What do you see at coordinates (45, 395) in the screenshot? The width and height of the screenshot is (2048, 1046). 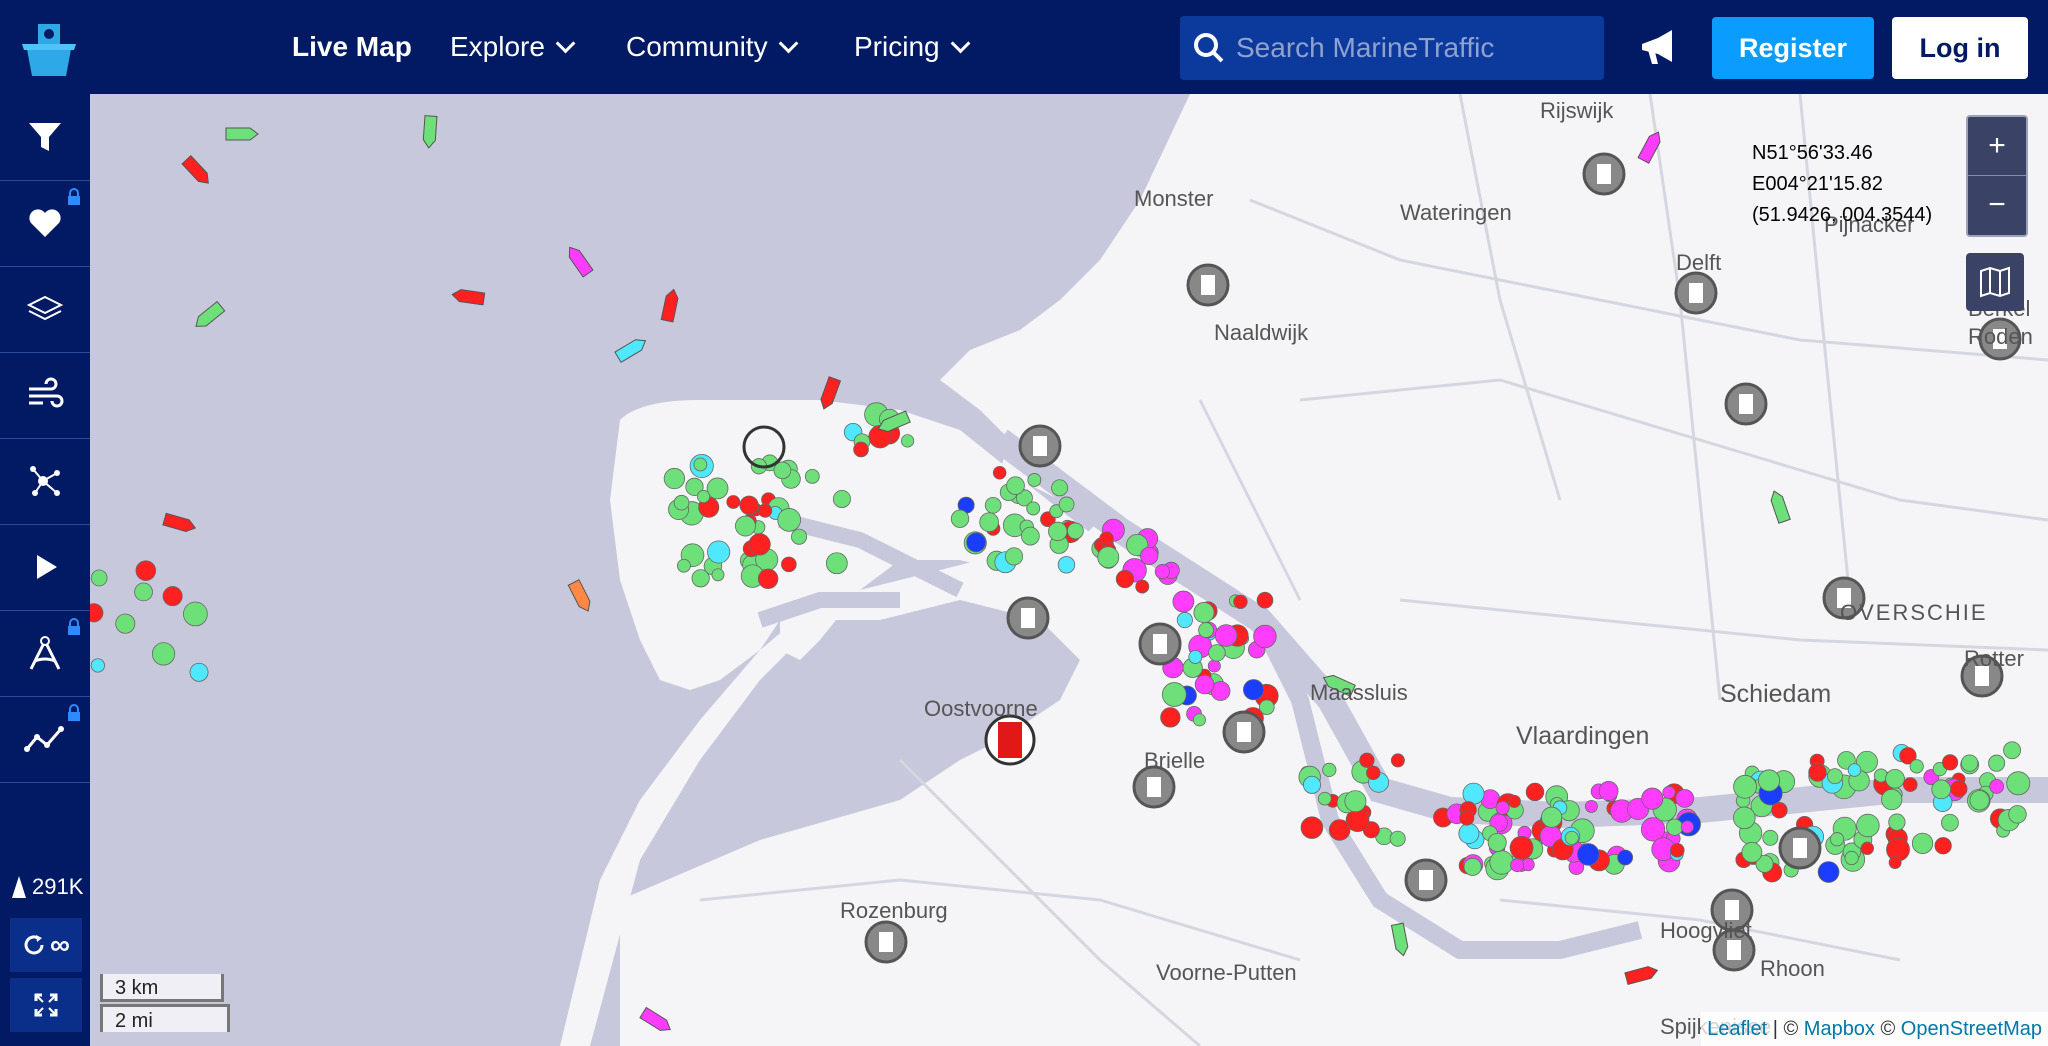 I see `weather-button` at bounding box center [45, 395].